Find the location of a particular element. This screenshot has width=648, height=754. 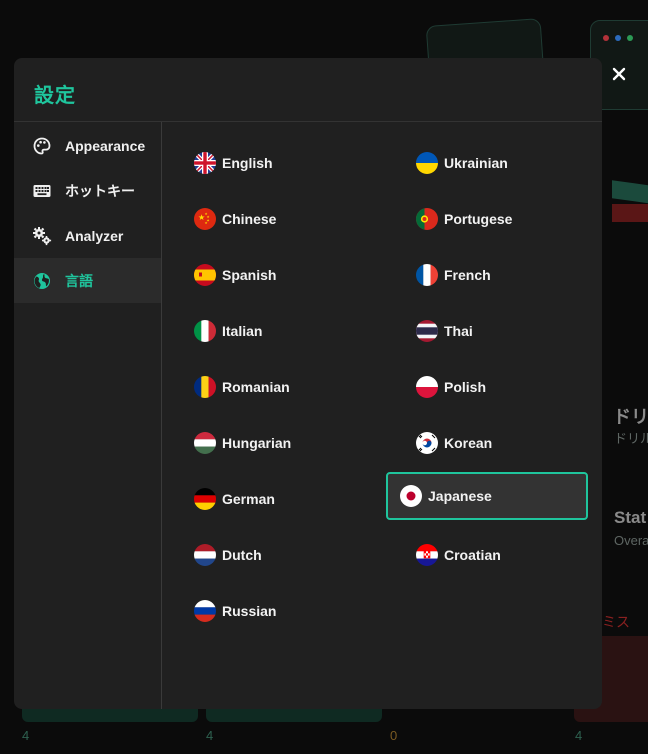

hungary-flag-icon is located at coordinates (205, 443).